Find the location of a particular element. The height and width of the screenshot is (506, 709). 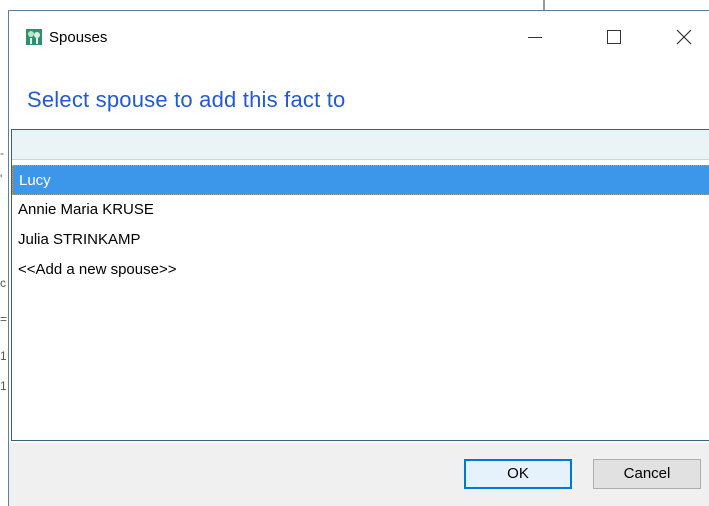

minimize-button is located at coordinates (535, 37).